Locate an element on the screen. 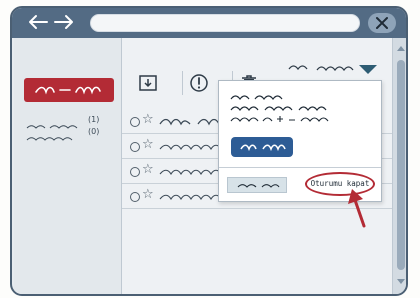 The width and height of the screenshot is (420, 298). arrow-left-icon is located at coordinates (38, 22).